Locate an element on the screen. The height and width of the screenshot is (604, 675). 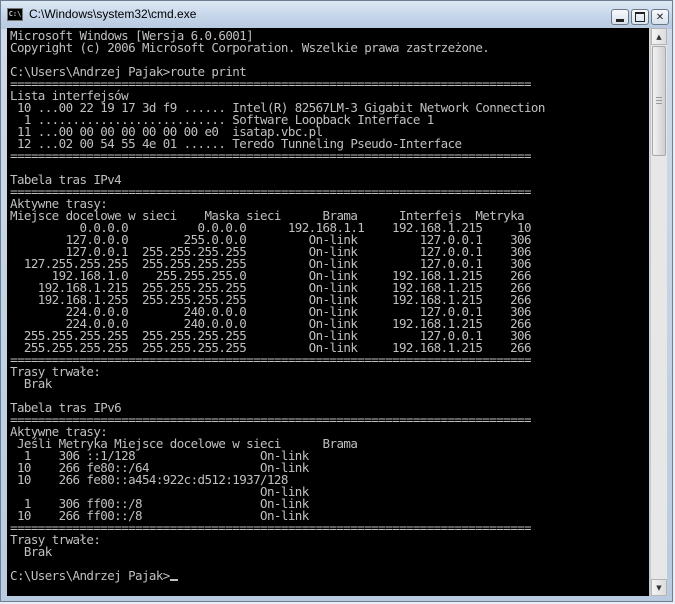
close-button: ✕ is located at coordinates (660, 17).